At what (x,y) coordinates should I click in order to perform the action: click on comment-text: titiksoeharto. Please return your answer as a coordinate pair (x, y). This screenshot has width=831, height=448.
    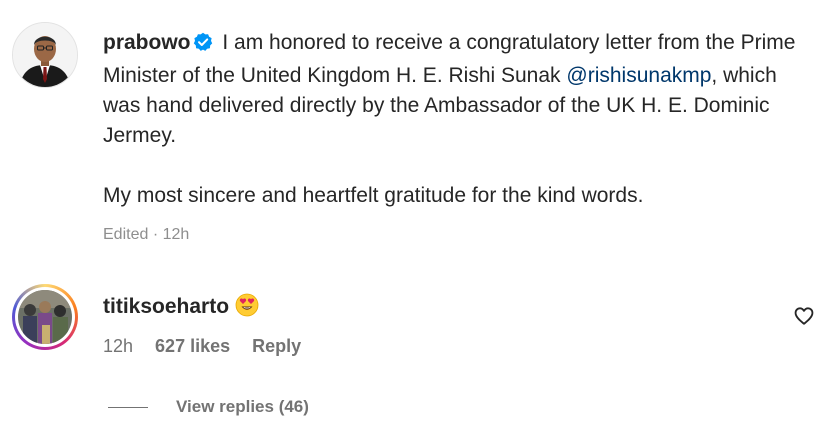
    Looking at the image, I should click on (181, 309).